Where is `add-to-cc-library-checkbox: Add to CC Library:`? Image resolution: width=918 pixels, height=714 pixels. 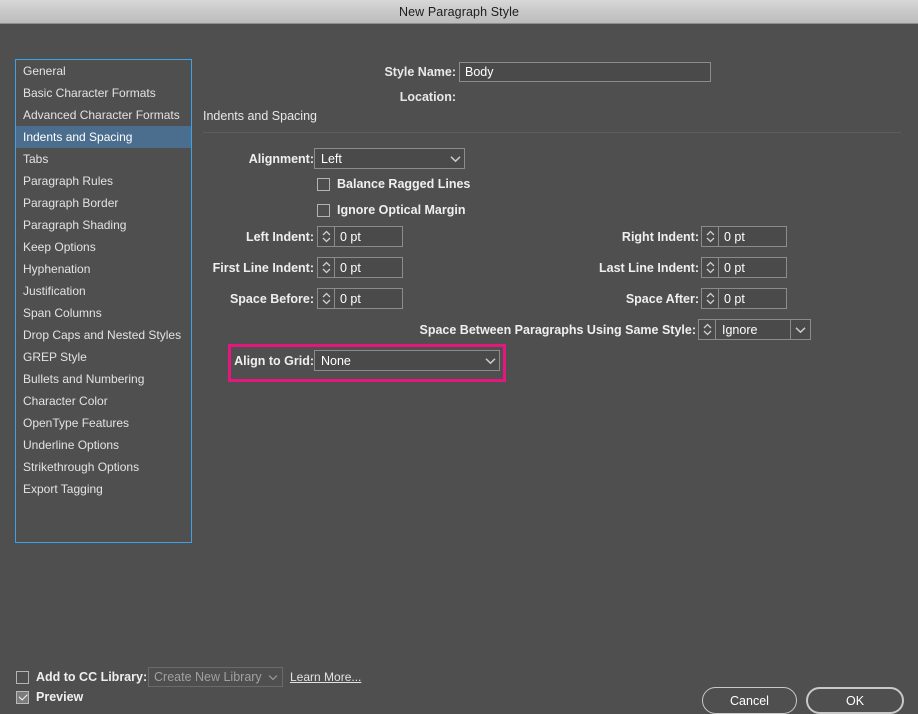 add-to-cc-library-checkbox: Add to CC Library: is located at coordinates (81, 677).